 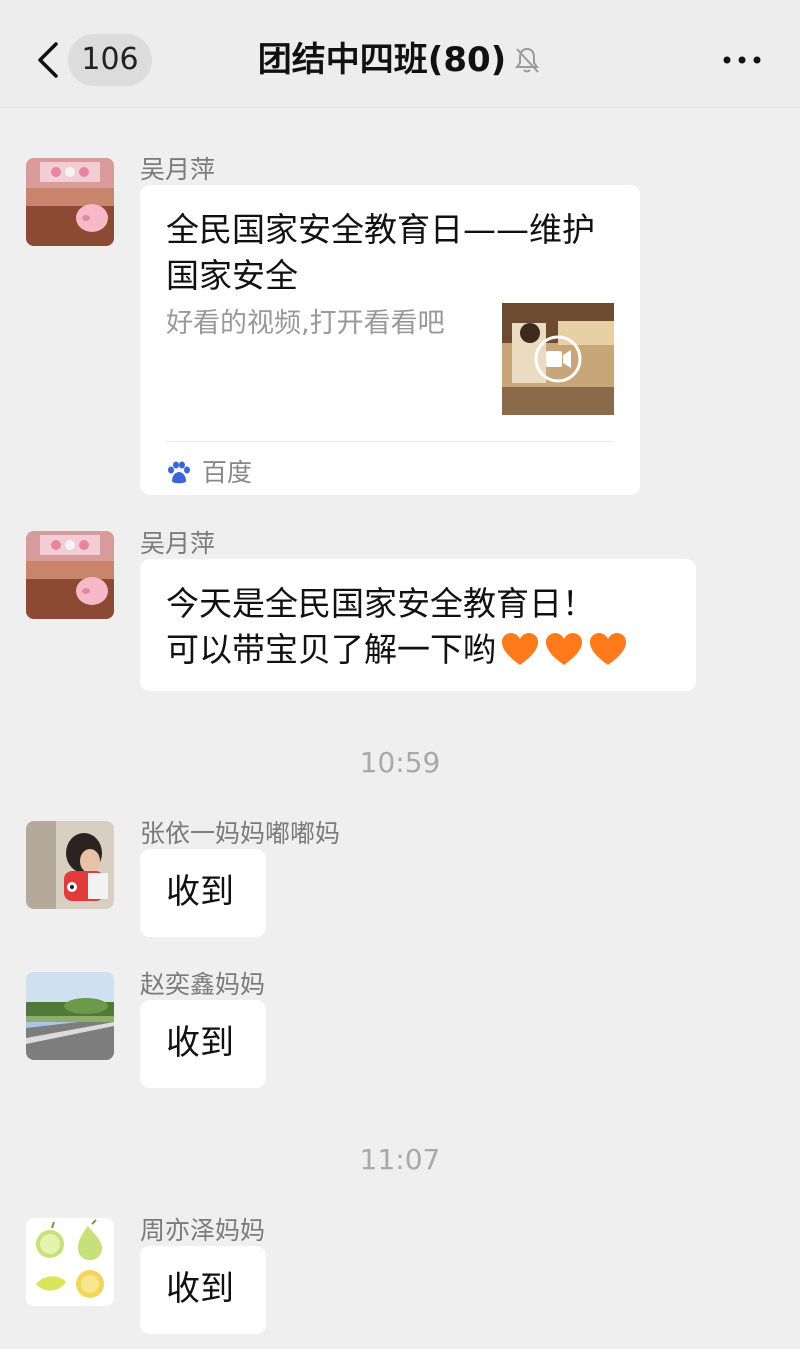 What do you see at coordinates (418, 625) in the screenshot?
I see `message-bubble: 今天是全民国家安全教育日！ 可以带宝贝了解一下哟` at bounding box center [418, 625].